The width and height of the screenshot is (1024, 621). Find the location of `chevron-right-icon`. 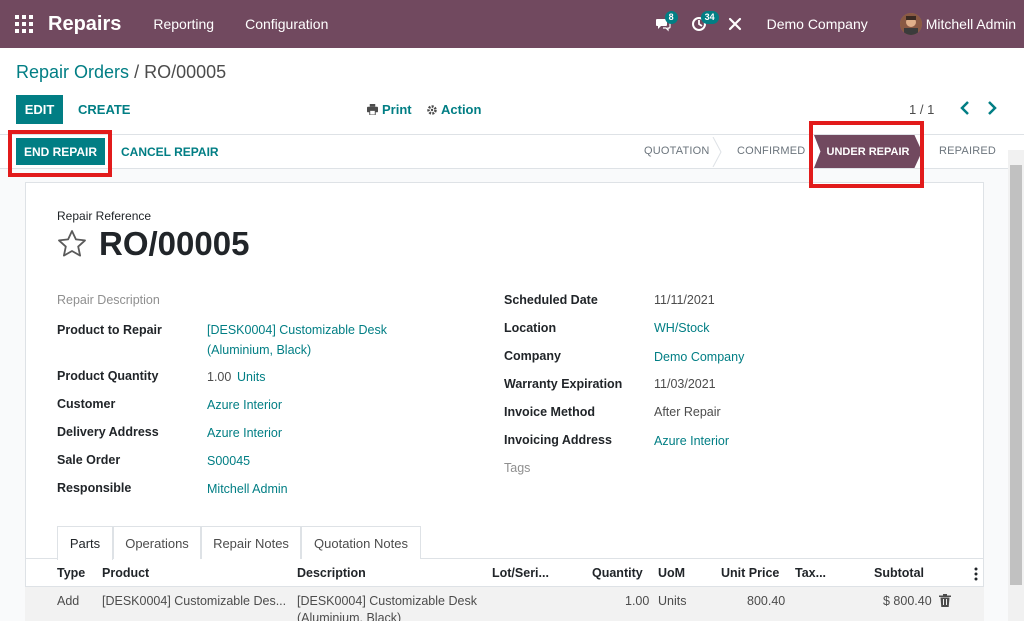

chevron-right-icon is located at coordinates (992, 108).